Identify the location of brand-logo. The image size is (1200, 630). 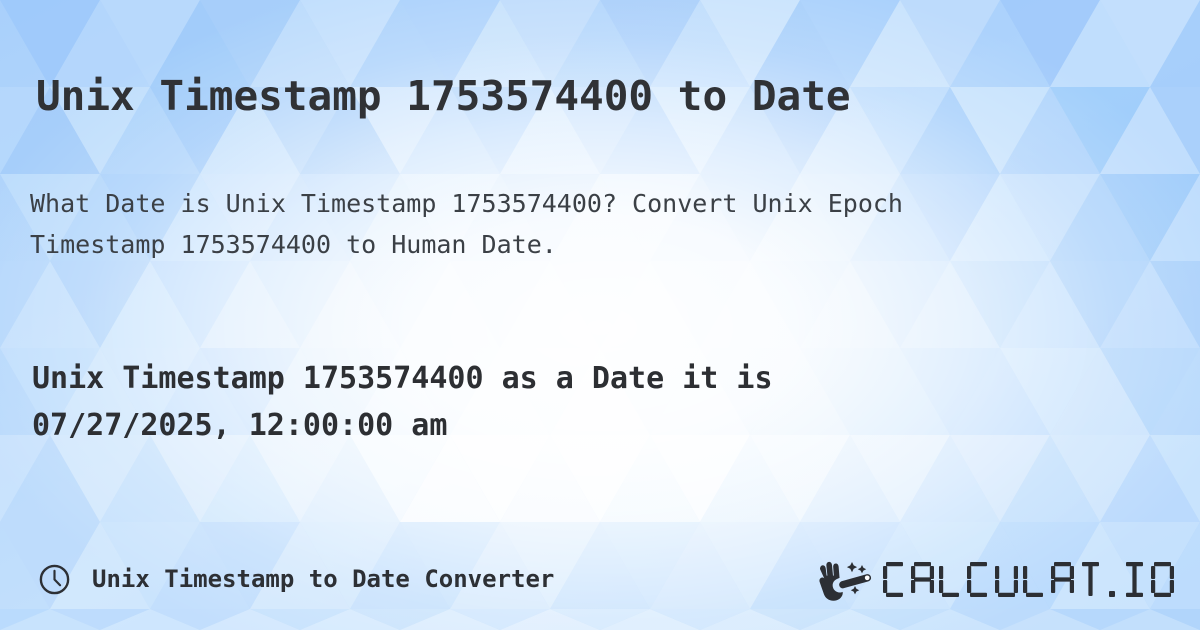
(997, 579).